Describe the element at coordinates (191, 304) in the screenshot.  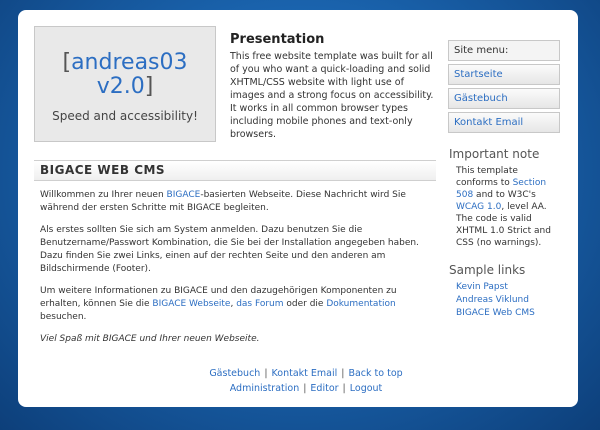
I see `bigace-website-link: BIGACE Webseite` at that location.